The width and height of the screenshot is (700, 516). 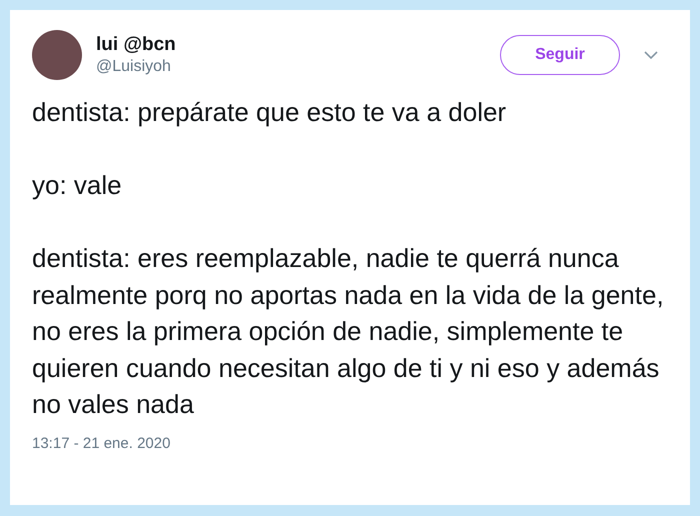 What do you see at coordinates (298, 67) in the screenshot?
I see `user-handle: @Luisiyoh` at bounding box center [298, 67].